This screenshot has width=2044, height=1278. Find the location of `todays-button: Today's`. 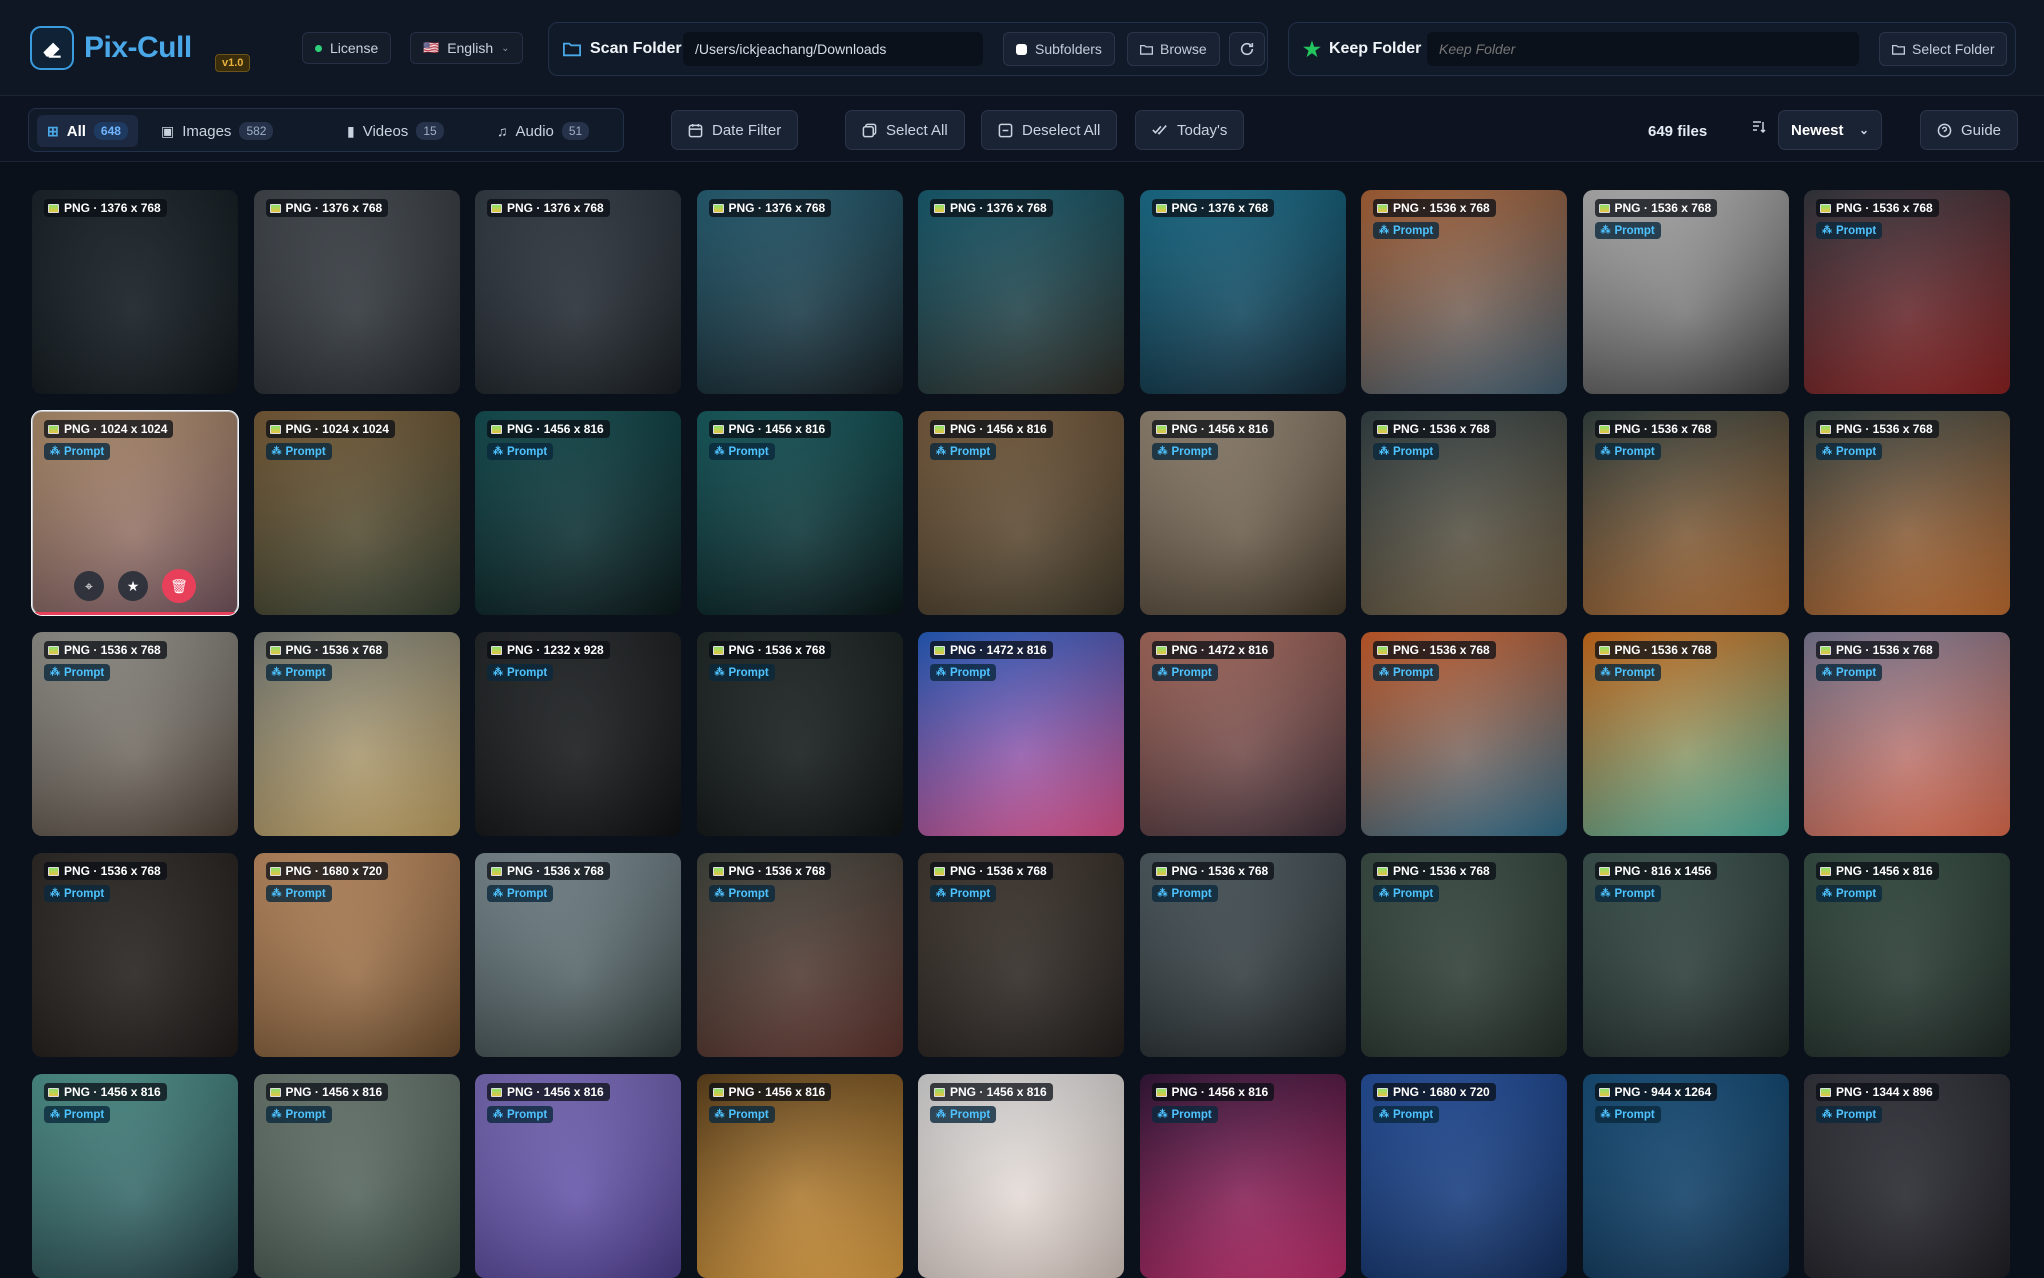

todays-button: Today's is located at coordinates (1190, 130).